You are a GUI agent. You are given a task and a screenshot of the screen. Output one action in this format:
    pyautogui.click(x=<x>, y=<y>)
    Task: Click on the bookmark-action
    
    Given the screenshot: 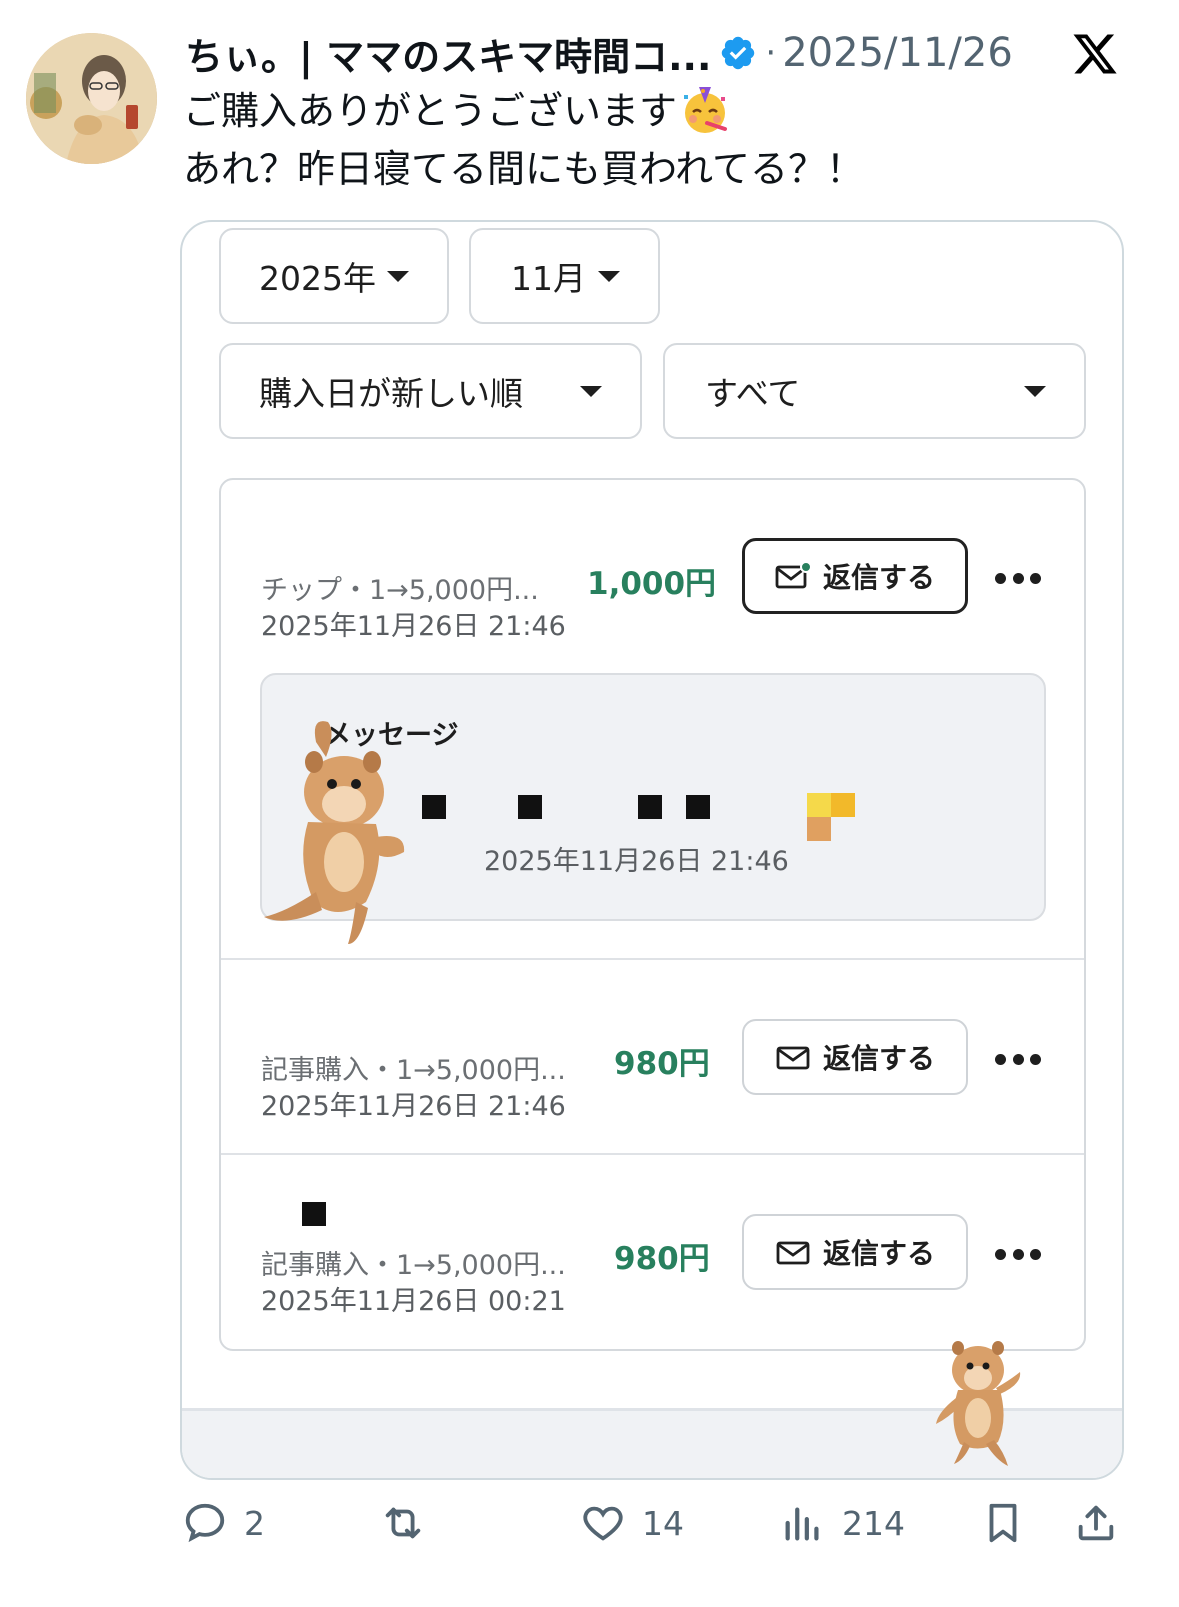 What is the action you would take?
    pyautogui.click(x=1003, y=1523)
    